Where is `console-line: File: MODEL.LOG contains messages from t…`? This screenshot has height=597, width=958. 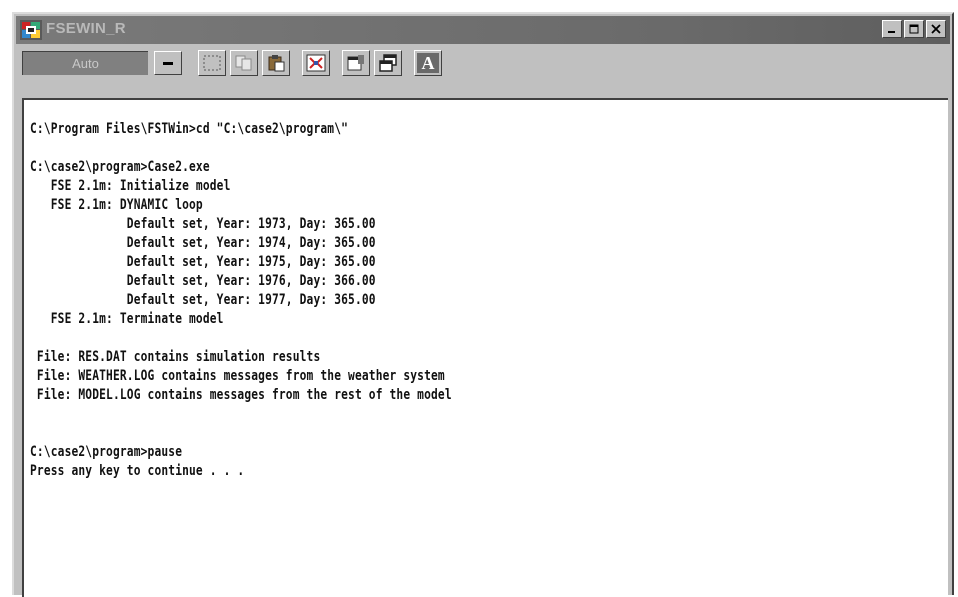 console-line: File: MODEL.LOG contains messages from t… is located at coordinates (241, 395).